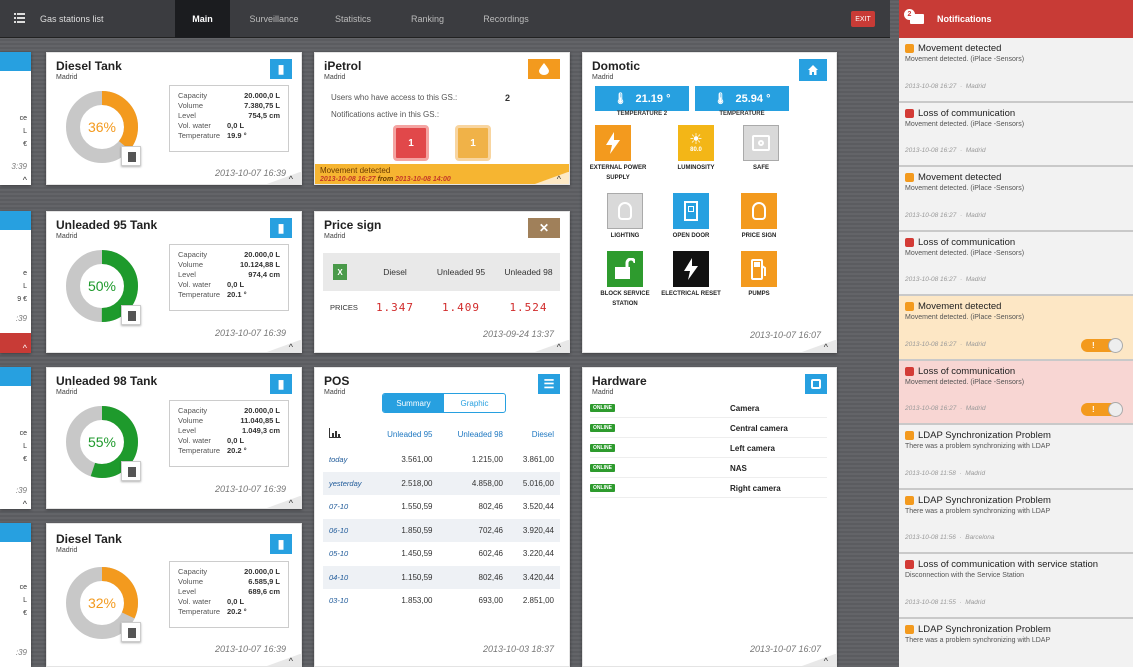 This screenshot has height=667, width=1133. What do you see at coordinates (708, 488) in the screenshot?
I see `device-row: ONLINE Right camera` at bounding box center [708, 488].